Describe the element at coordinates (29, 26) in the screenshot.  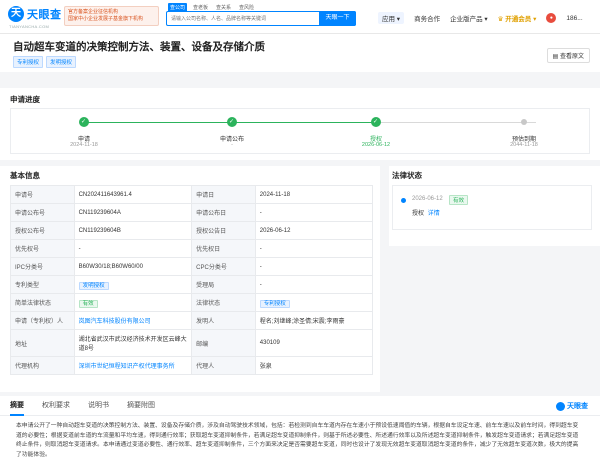
I see `logo-domain: TIANYANCHA.COM` at that location.